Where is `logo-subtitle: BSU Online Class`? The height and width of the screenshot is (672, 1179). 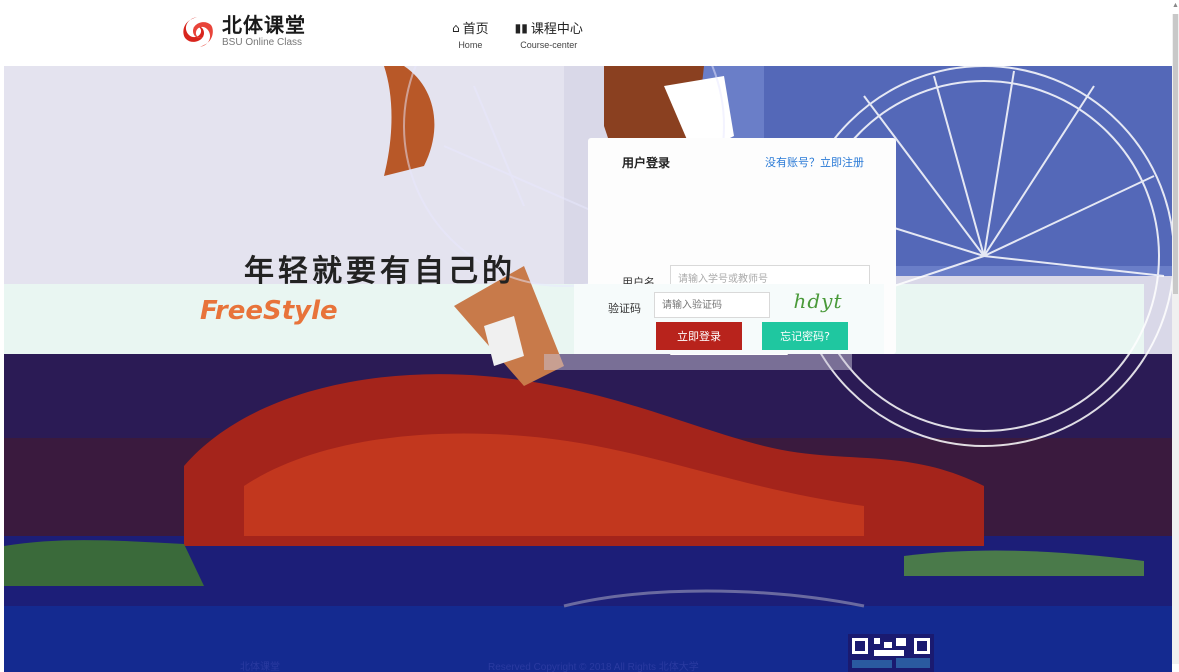 logo-subtitle: BSU Online Class is located at coordinates (262, 42).